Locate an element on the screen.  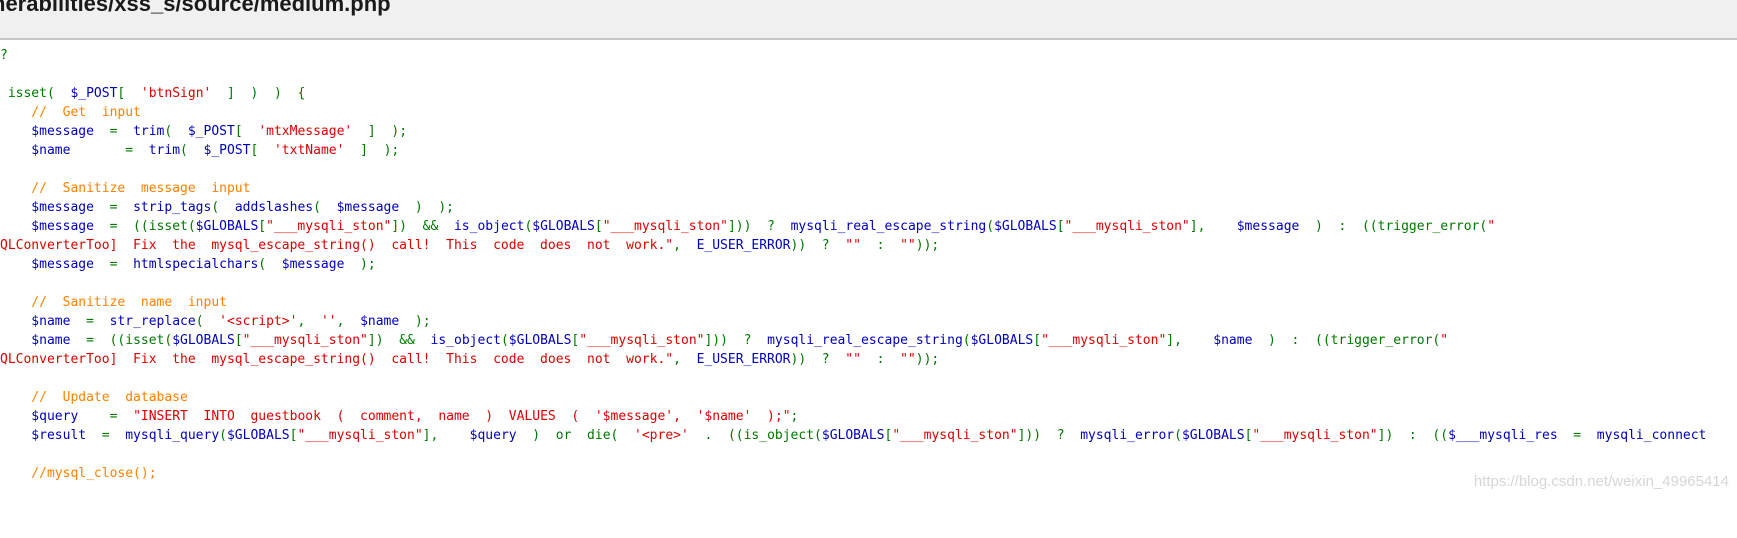
code-token-default: str_replace is located at coordinates (152, 321).